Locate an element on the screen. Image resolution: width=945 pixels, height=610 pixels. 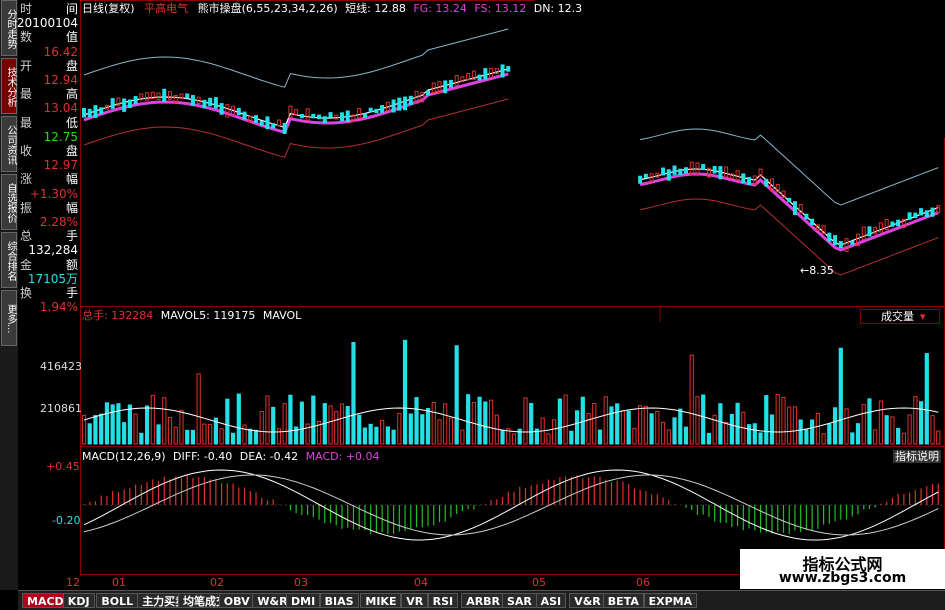
indicator-explain-button: 指标说明 is located at coordinates (917, 456).